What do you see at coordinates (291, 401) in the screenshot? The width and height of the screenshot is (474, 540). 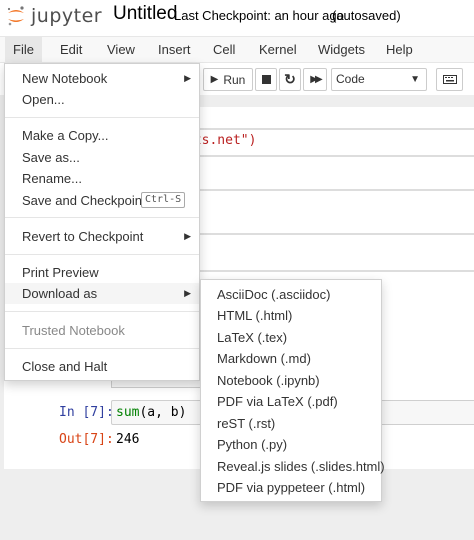 I see `download-pdf-latex: PDF via LaTeX (.pdf)` at bounding box center [291, 401].